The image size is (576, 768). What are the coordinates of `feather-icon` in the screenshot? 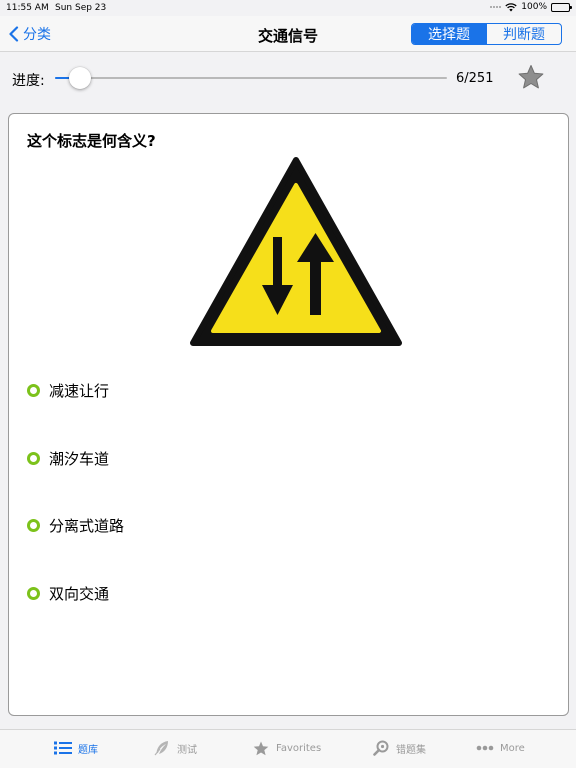 It's located at (162, 748).